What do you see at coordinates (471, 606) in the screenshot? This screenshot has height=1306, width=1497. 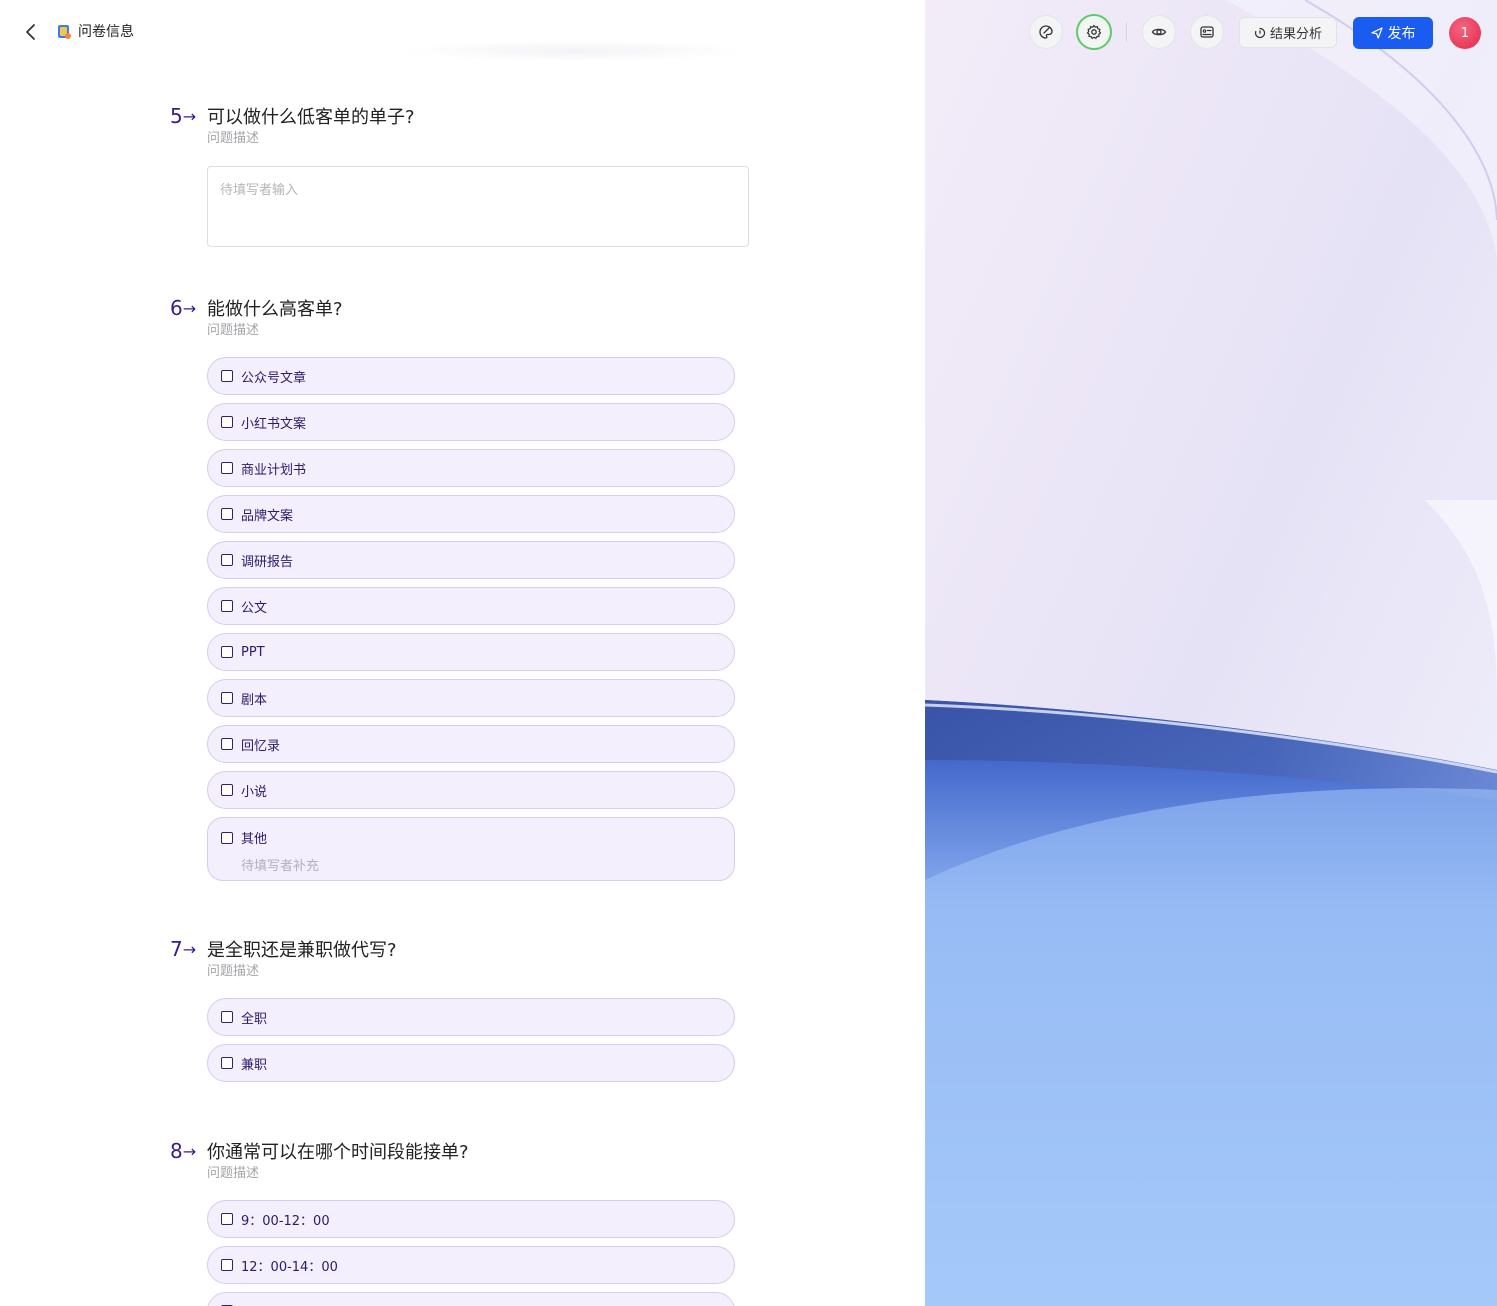 I see `option-item: 公文` at bounding box center [471, 606].